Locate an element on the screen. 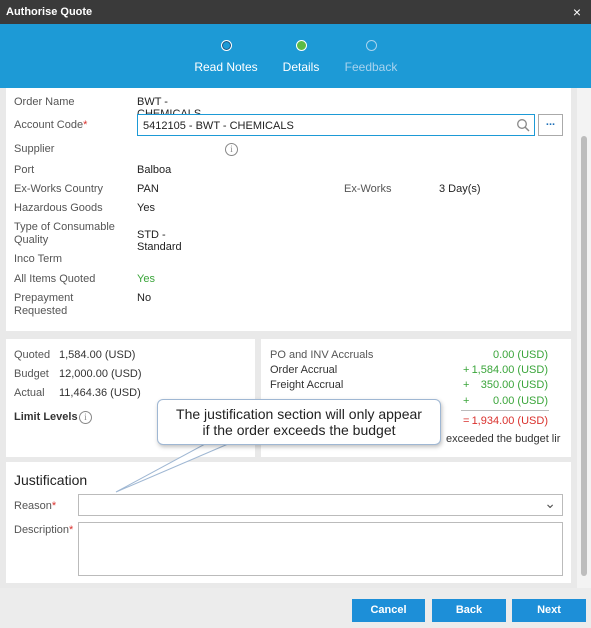  back-button: Back is located at coordinates (469, 610).